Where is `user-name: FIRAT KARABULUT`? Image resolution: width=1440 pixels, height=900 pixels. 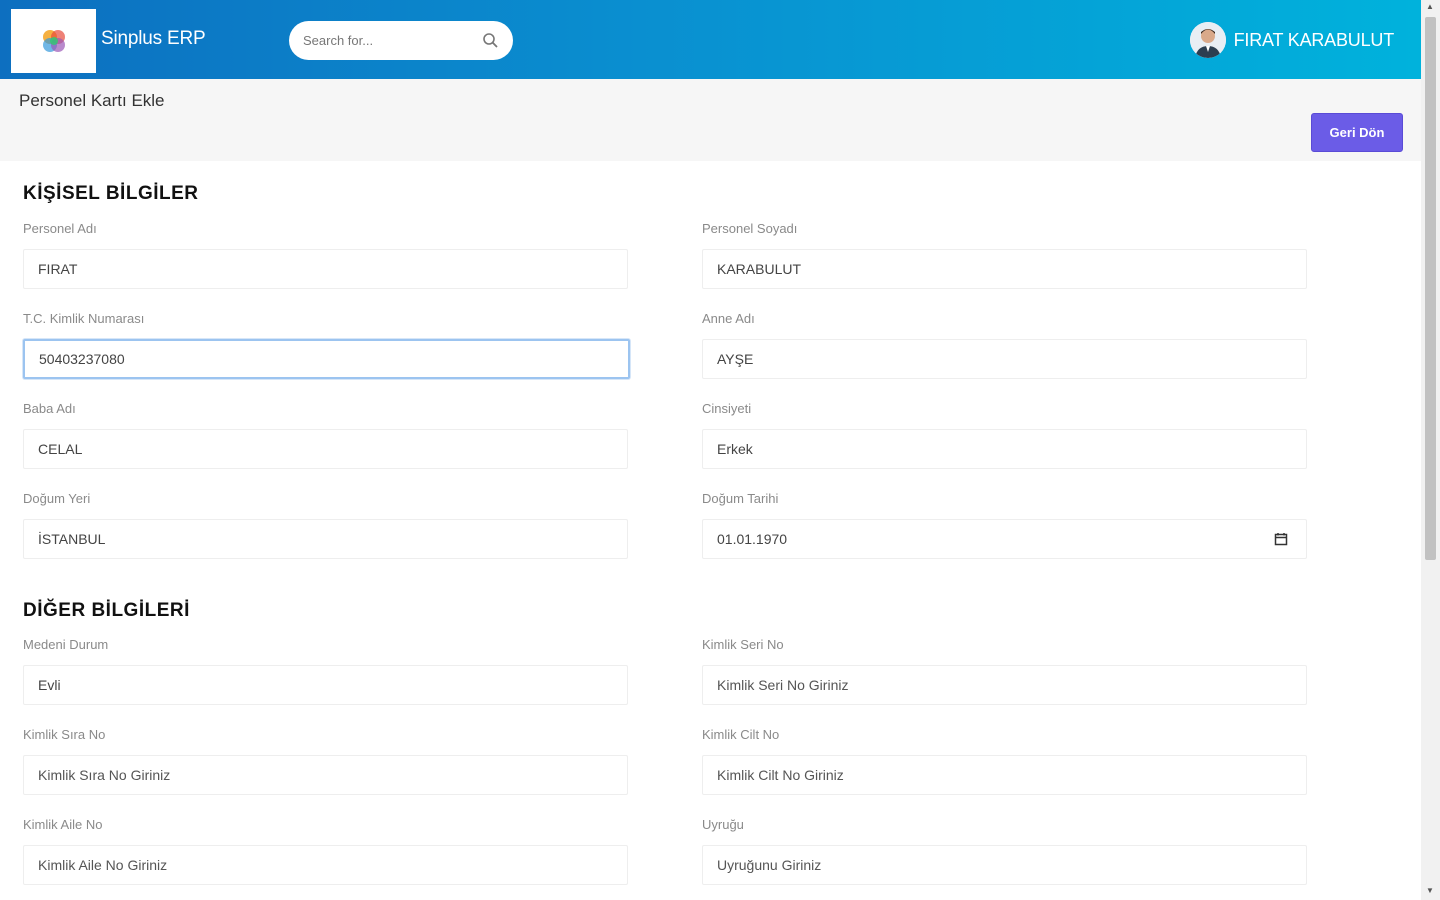 user-name: FIRAT KARABULUT is located at coordinates (1314, 39).